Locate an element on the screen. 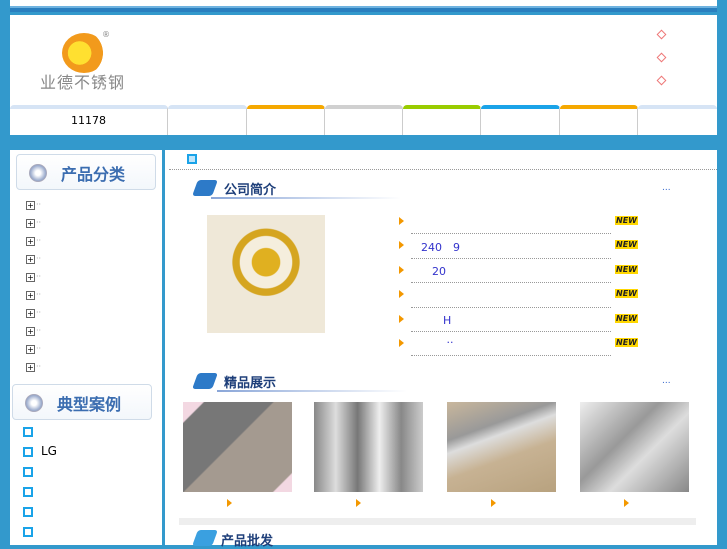  logo-icon is located at coordinates (84, 53).